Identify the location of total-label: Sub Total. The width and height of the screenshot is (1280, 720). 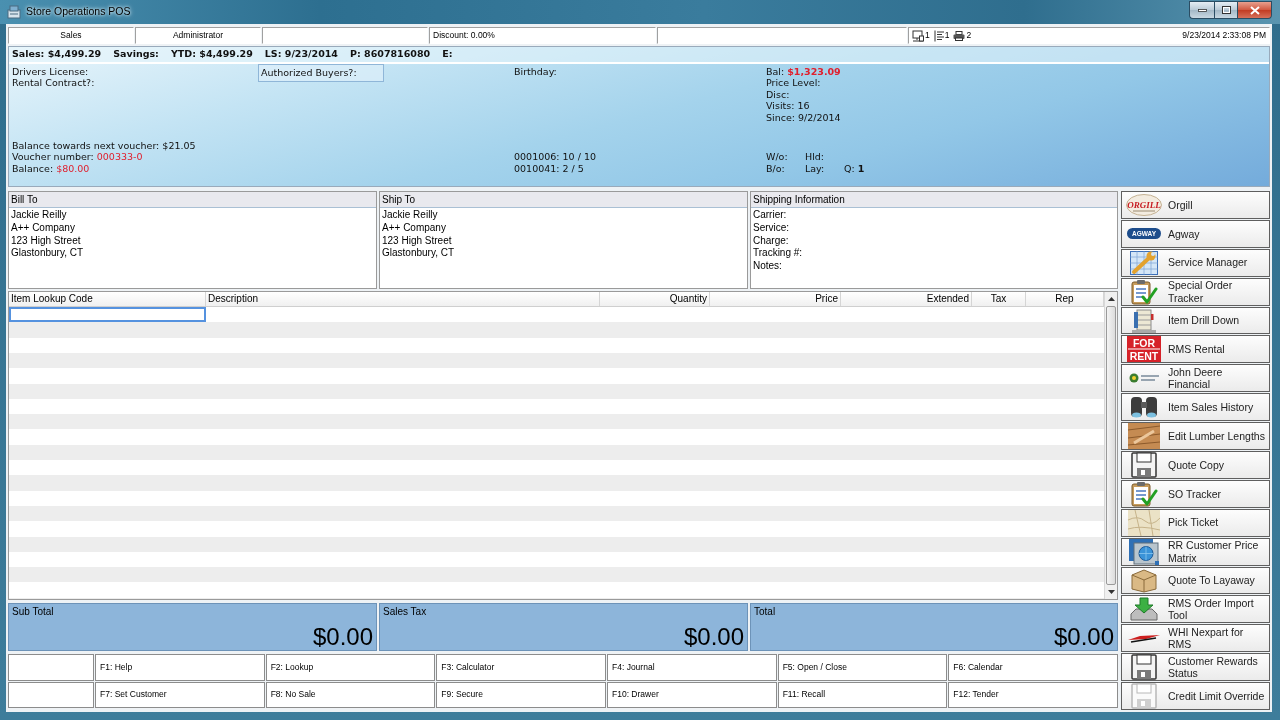
(33, 611).